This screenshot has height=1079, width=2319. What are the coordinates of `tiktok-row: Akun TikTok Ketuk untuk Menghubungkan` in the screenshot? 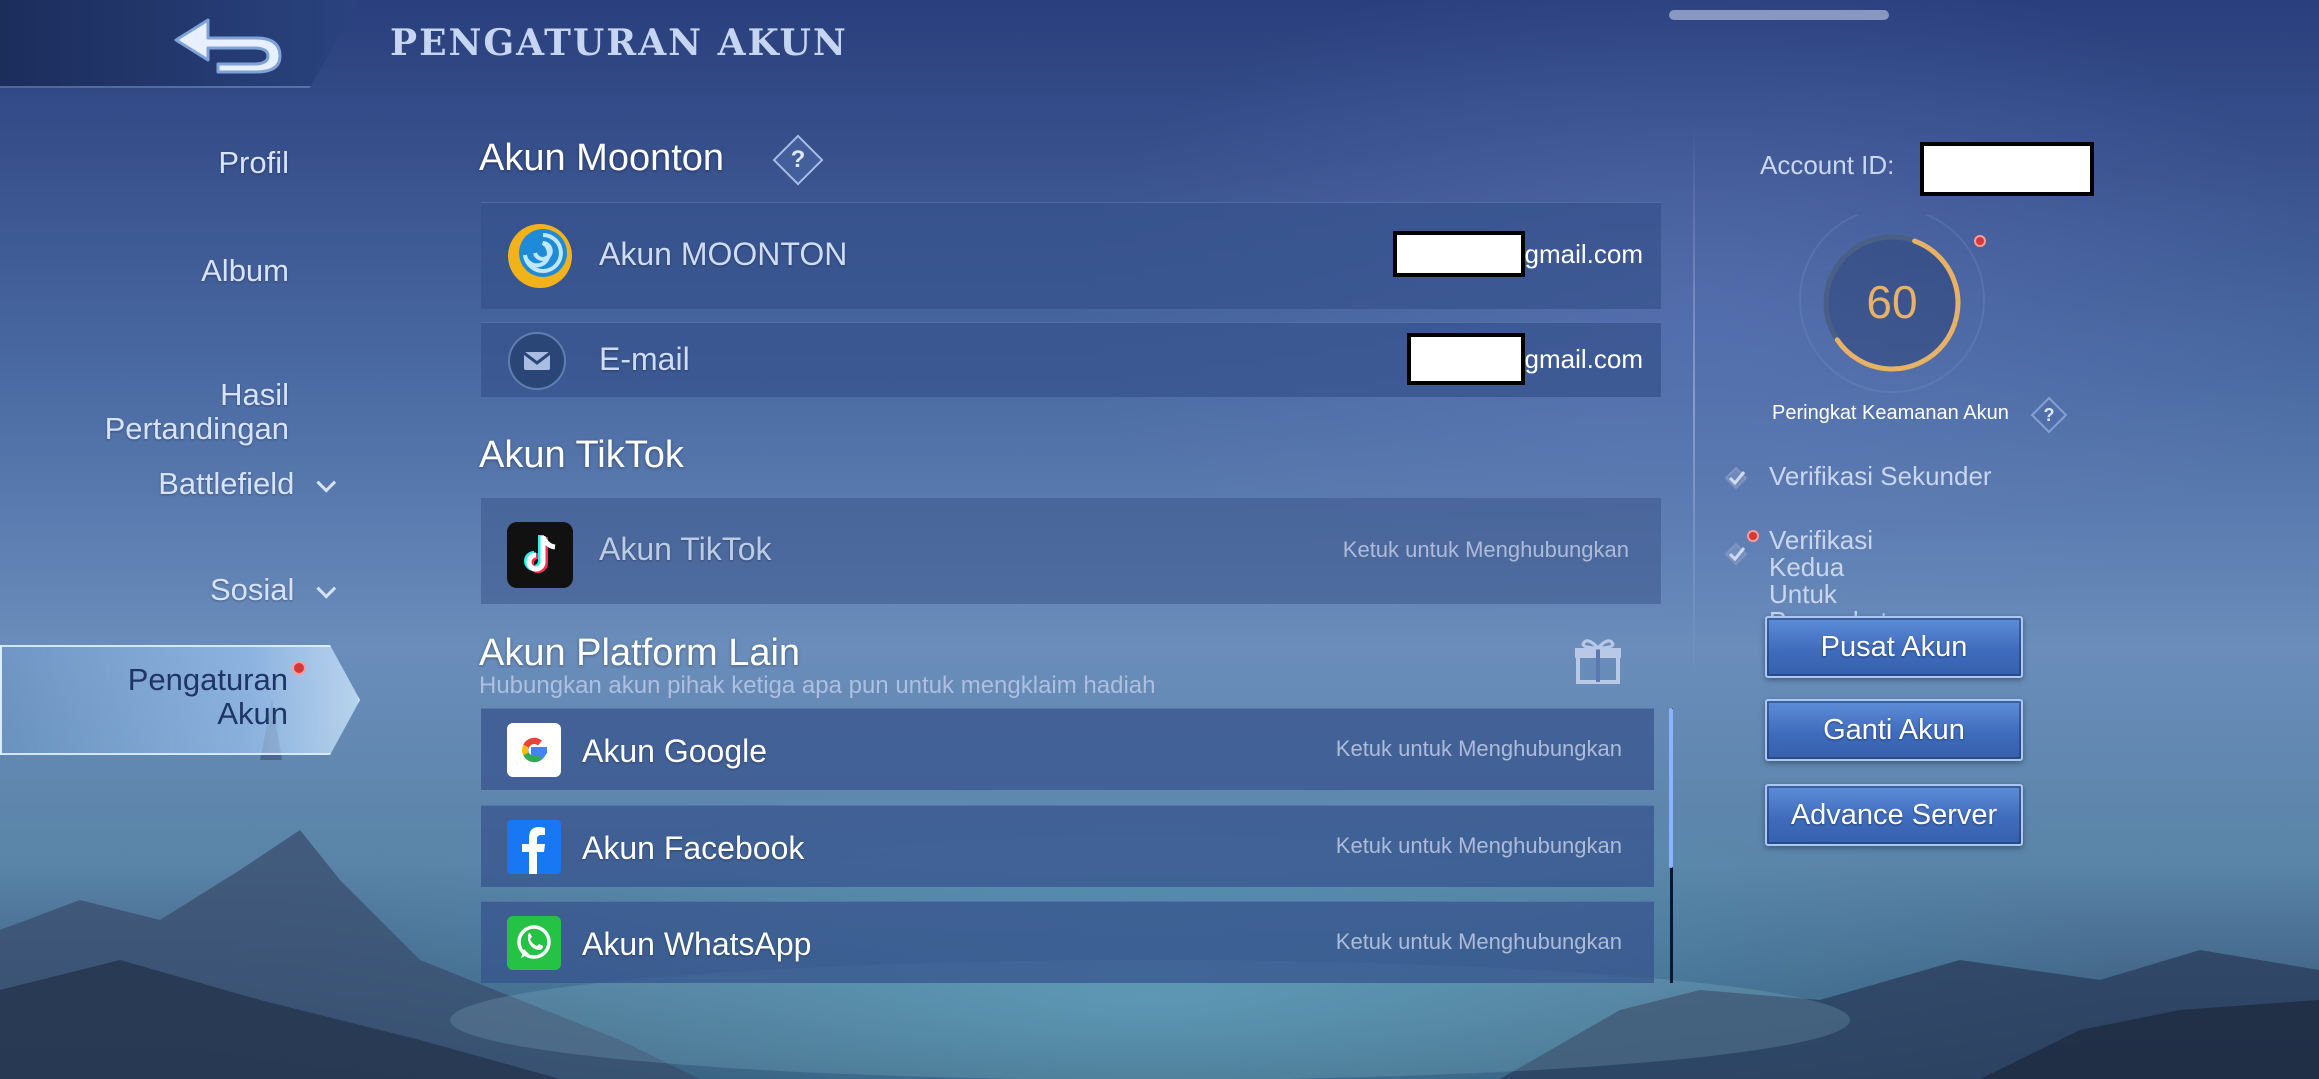 It's located at (1071, 550).